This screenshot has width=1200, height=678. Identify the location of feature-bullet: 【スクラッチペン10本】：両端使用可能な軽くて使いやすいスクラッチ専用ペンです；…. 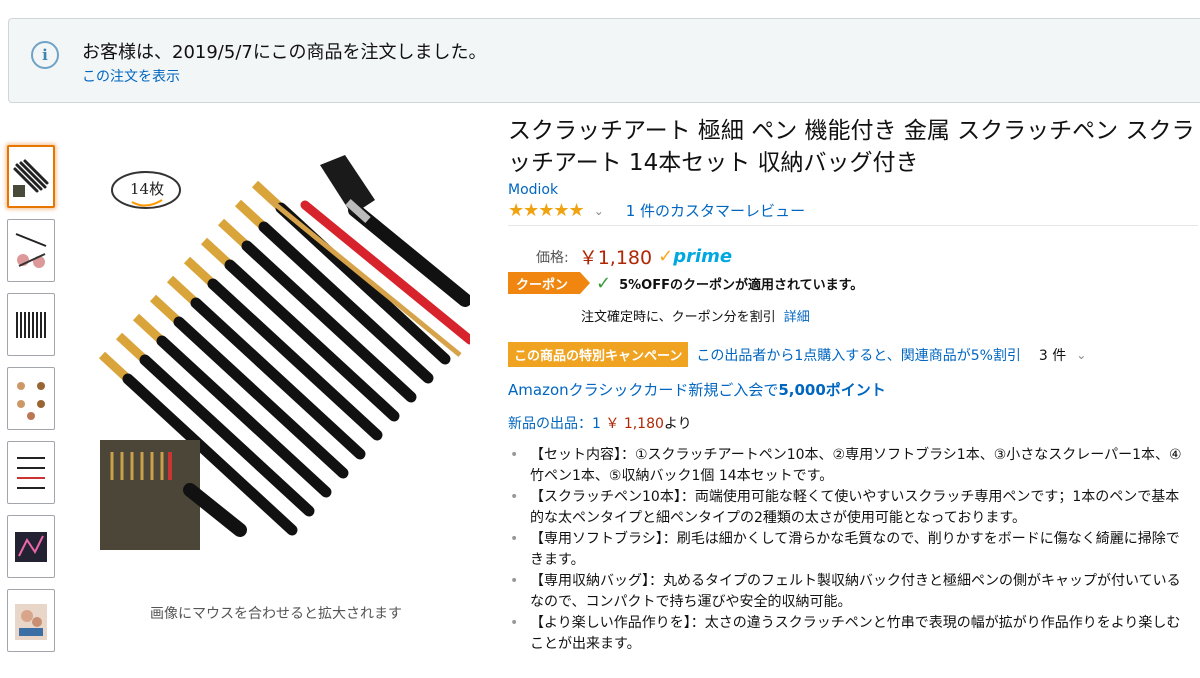
(848, 508).